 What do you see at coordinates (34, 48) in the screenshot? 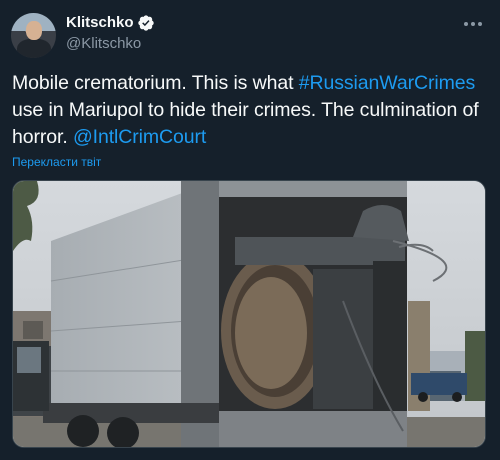
I see `avatar-body` at bounding box center [34, 48].